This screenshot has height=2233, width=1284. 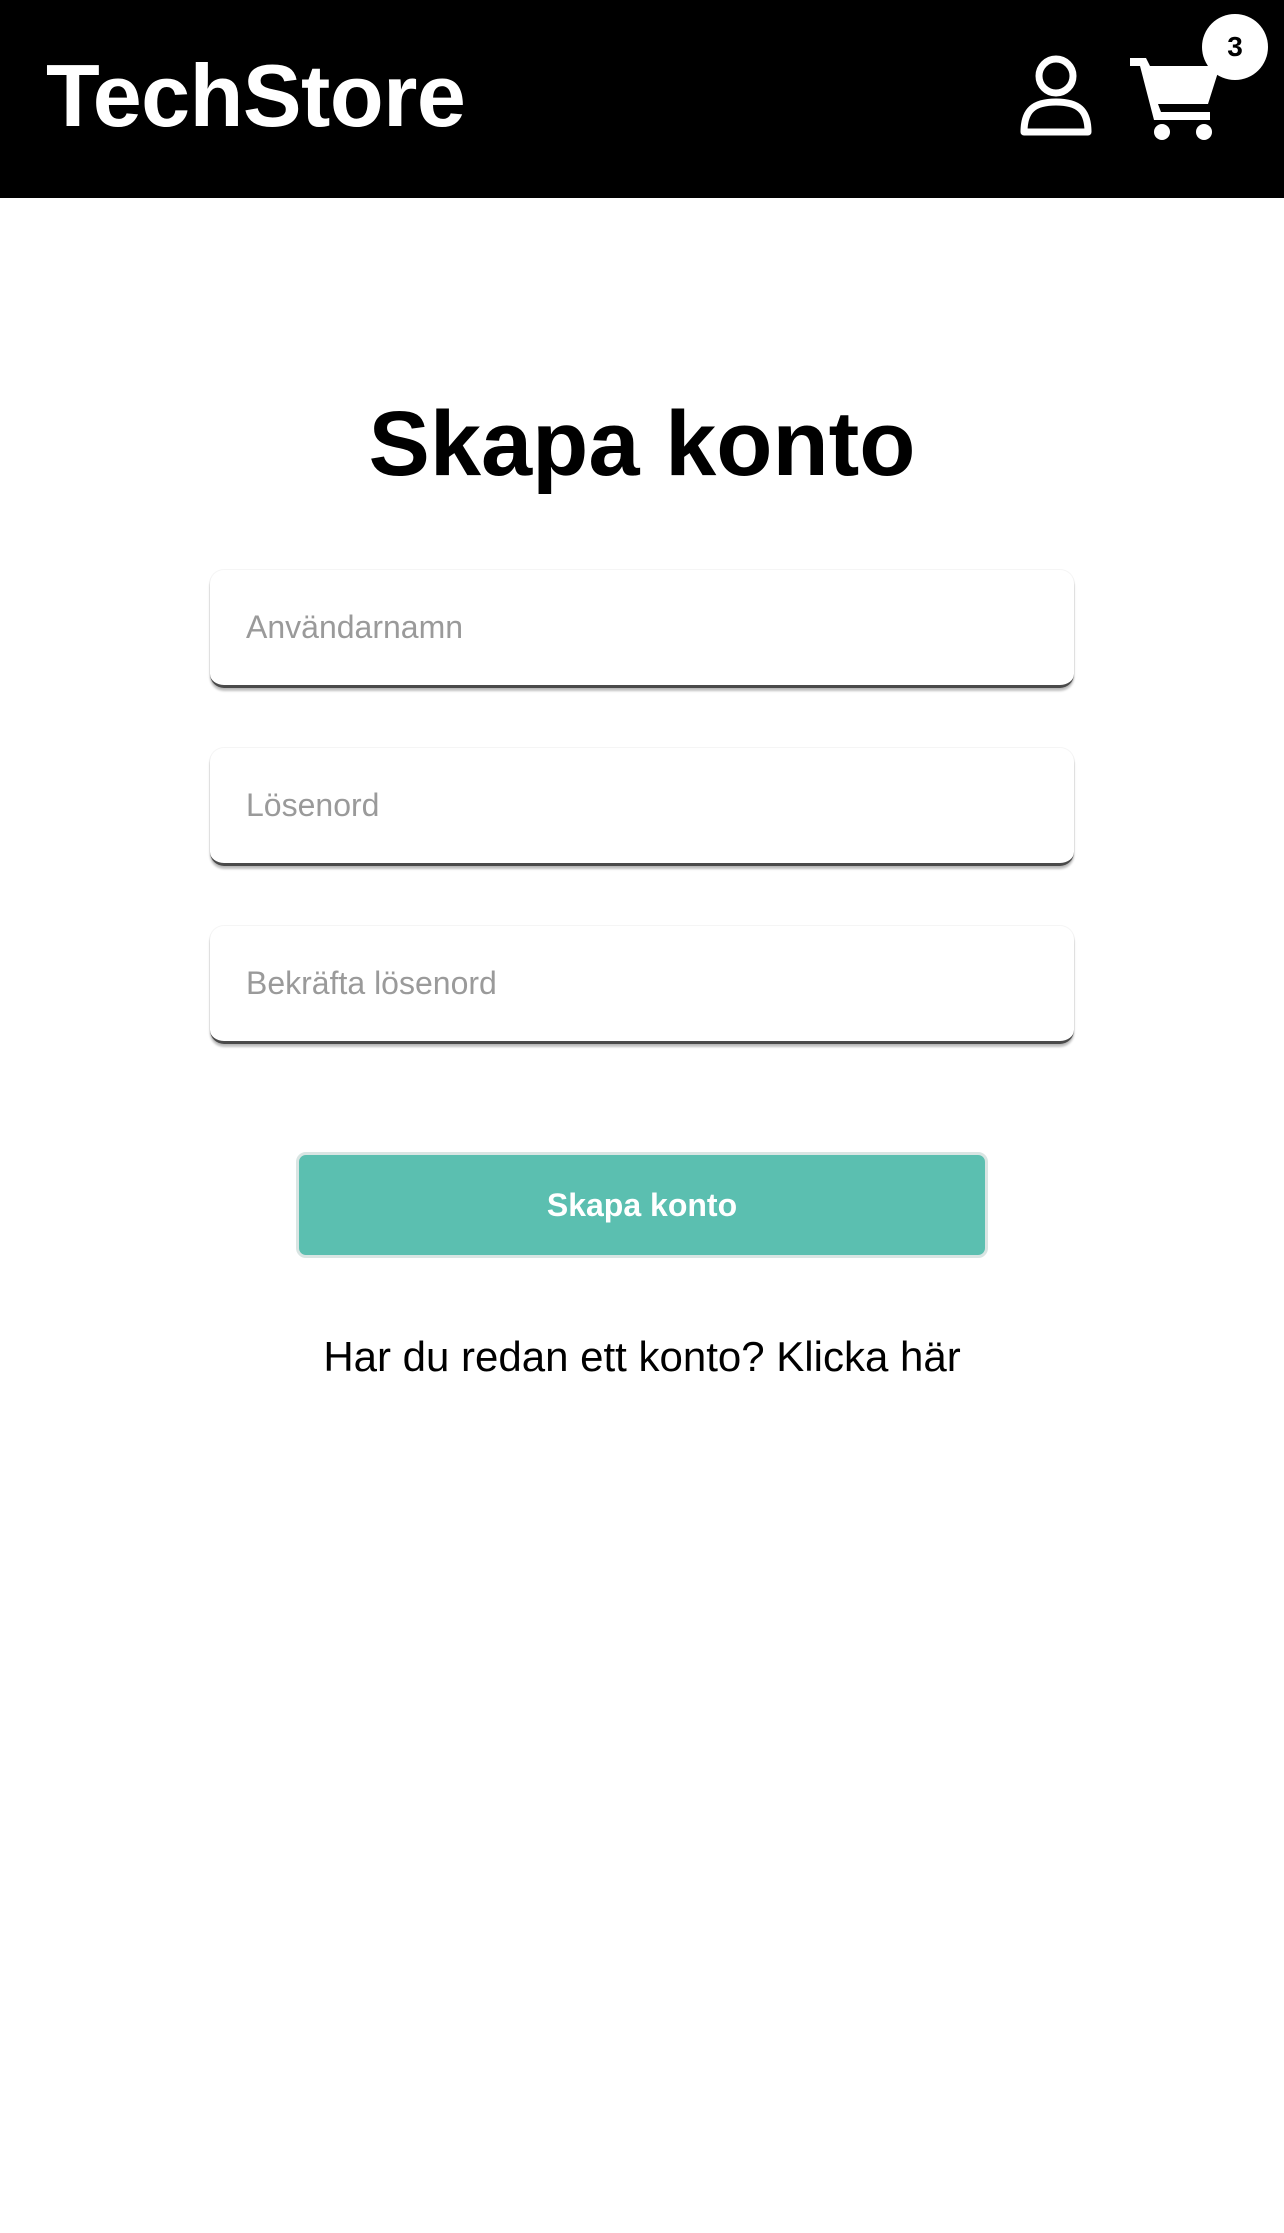 What do you see at coordinates (642, 1357) in the screenshot?
I see `login-link: Har du redan ett konto? Klicka här` at bounding box center [642, 1357].